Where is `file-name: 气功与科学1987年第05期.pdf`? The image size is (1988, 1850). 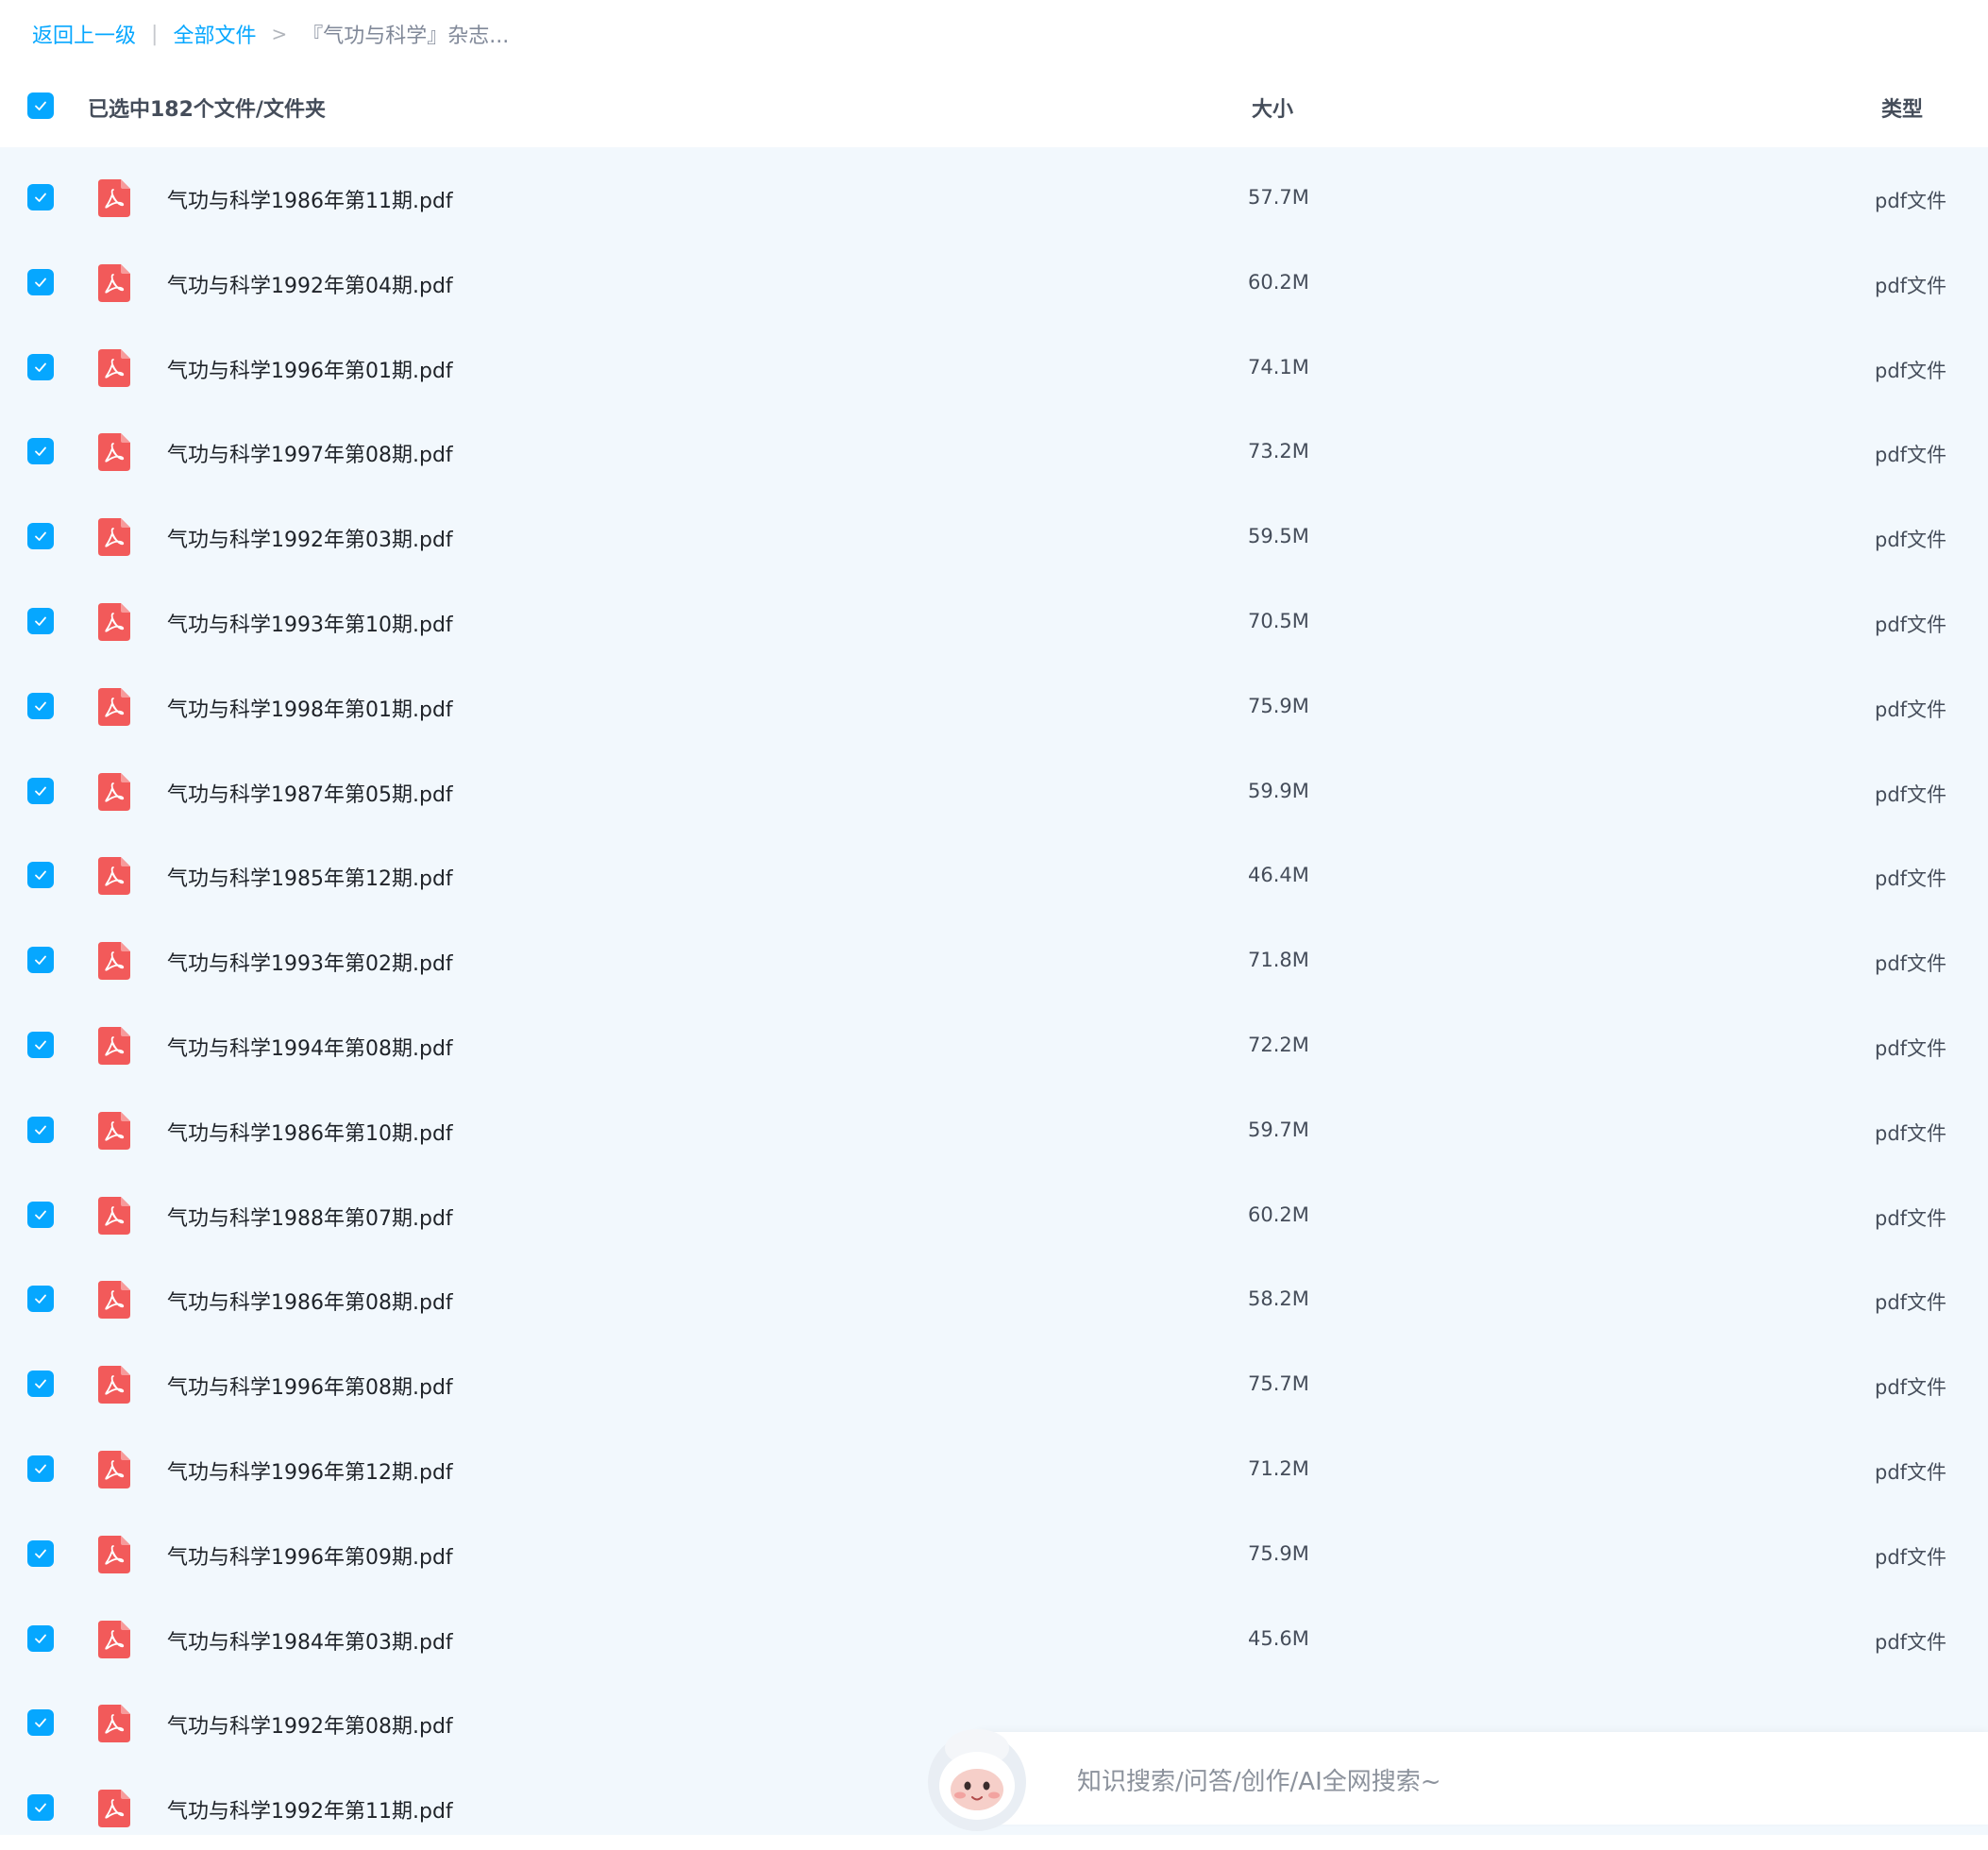
file-name: 气功与科学1987年第05期.pdf is located at coordinates (310, 793).